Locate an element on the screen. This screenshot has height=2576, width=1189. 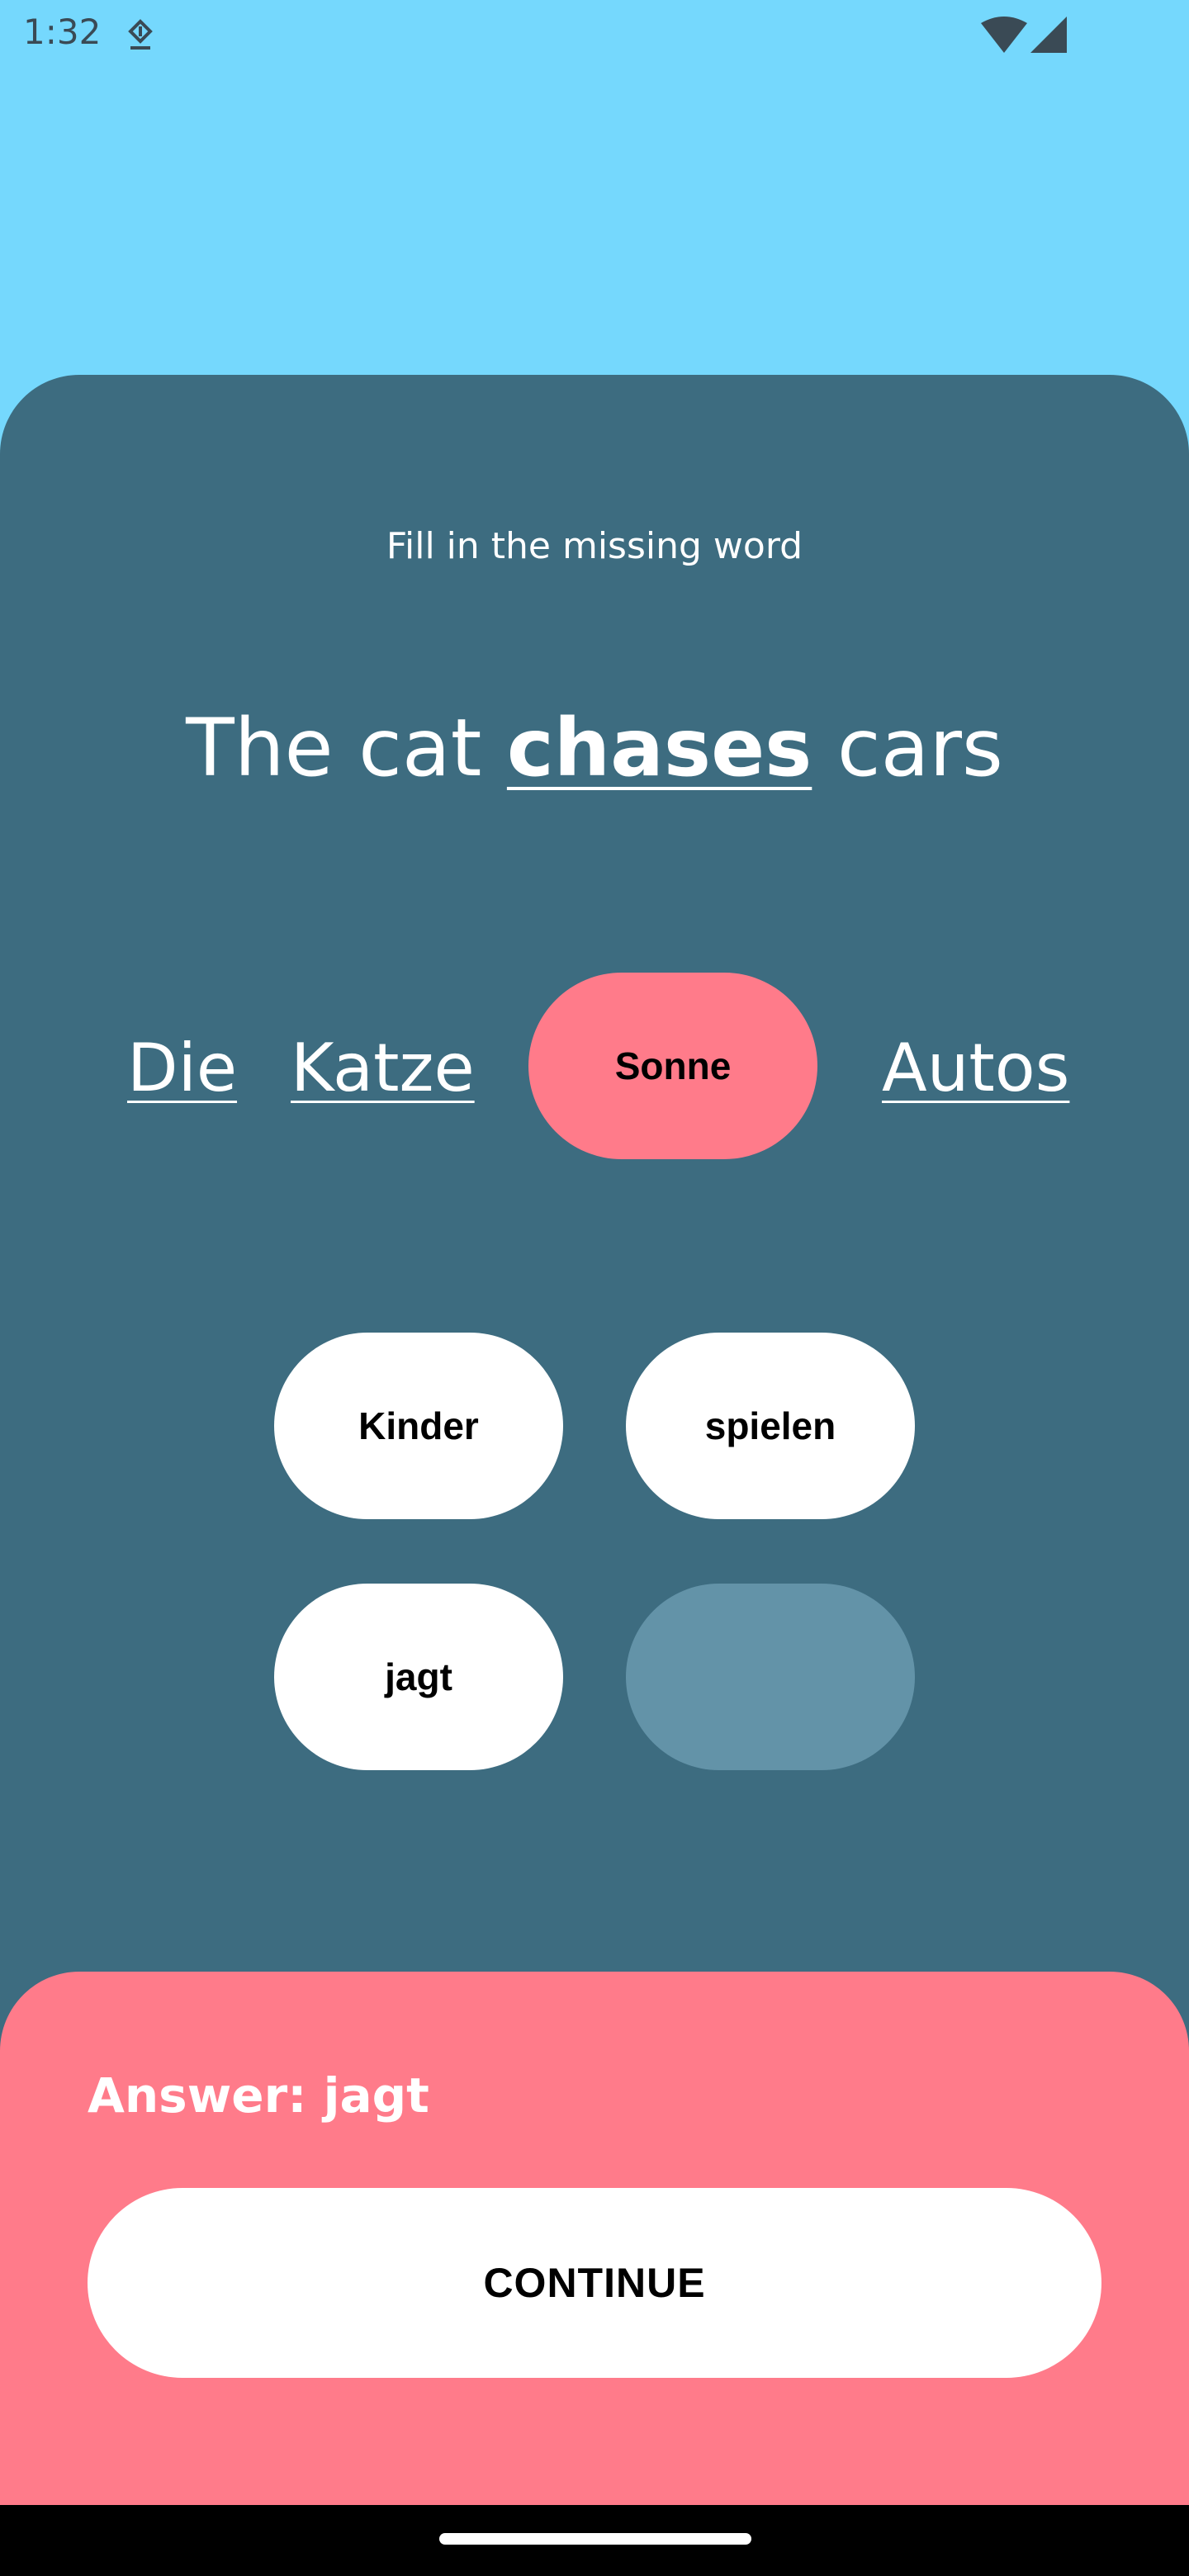
instruction-text: Fill in the missing word is located at coordinates (594, 546).